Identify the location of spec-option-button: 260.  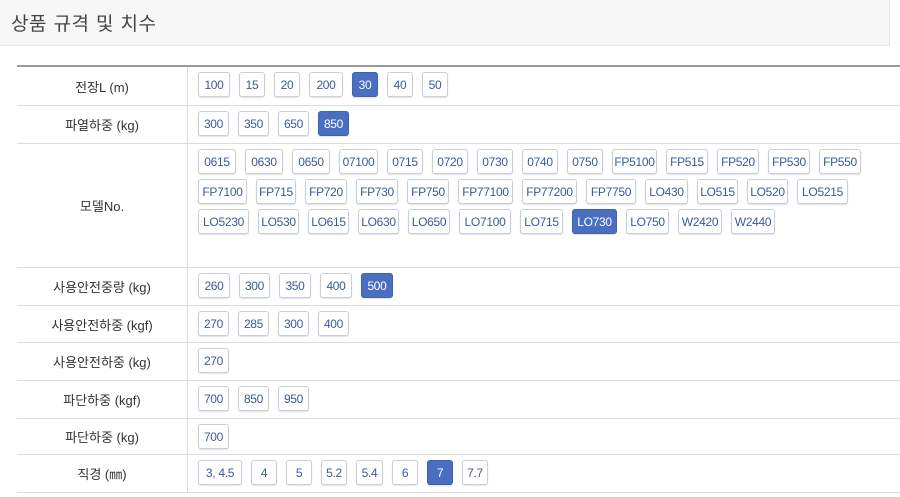
(214, 285).